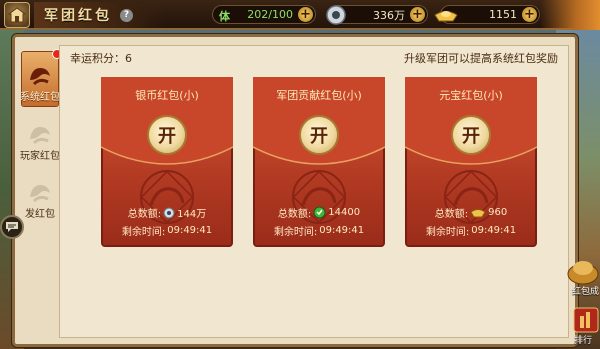 This screenshot has width=600, height=349. What do you see at coordinates (586, 320) in the screenshot?
I see `ranking-icon` at bounding box center [586, 320].